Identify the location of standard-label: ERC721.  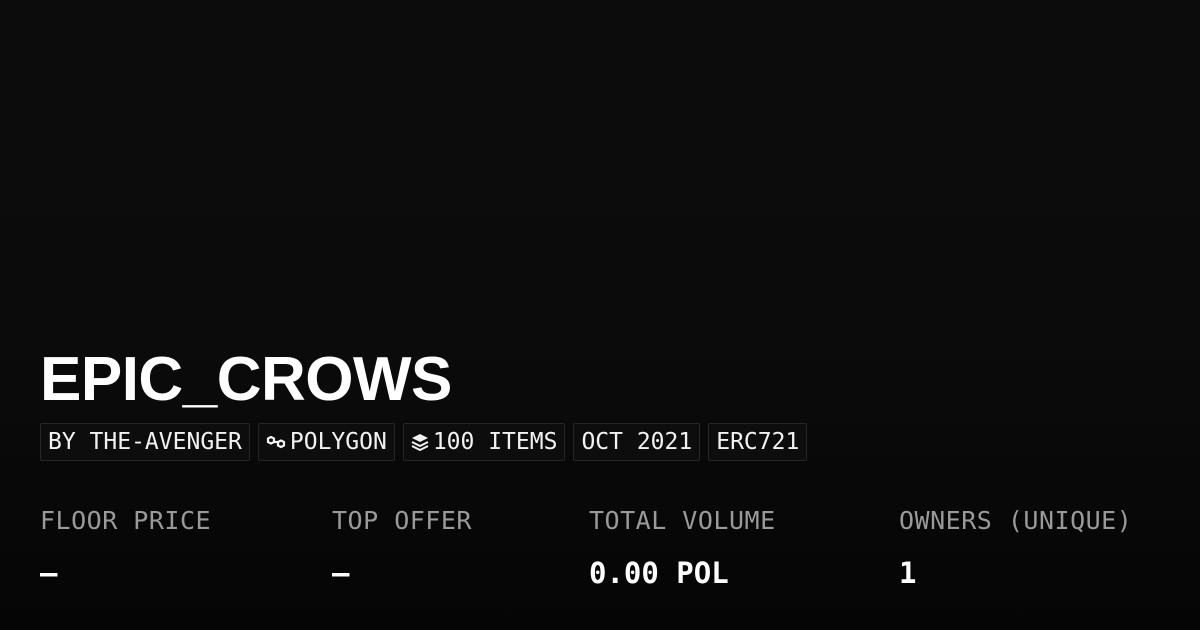
(758, 442).